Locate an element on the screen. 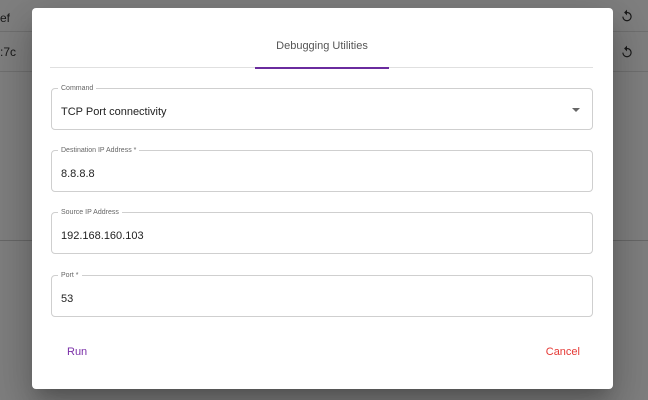 The image size is (648, 400). tab-bar: Debugging Utilities is located at coordinates (321, 50).